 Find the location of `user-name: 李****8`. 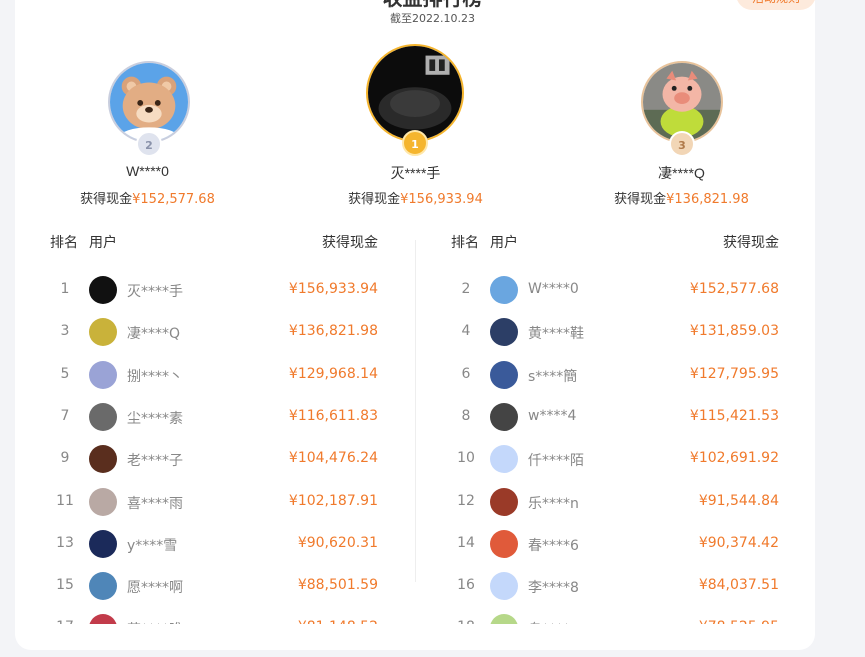

user-name: 李****8 is located at coordinates (553, 588).